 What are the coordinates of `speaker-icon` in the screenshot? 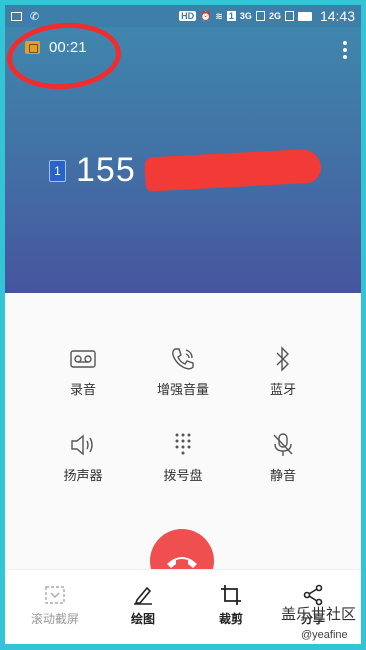 It's located at (83, 445).